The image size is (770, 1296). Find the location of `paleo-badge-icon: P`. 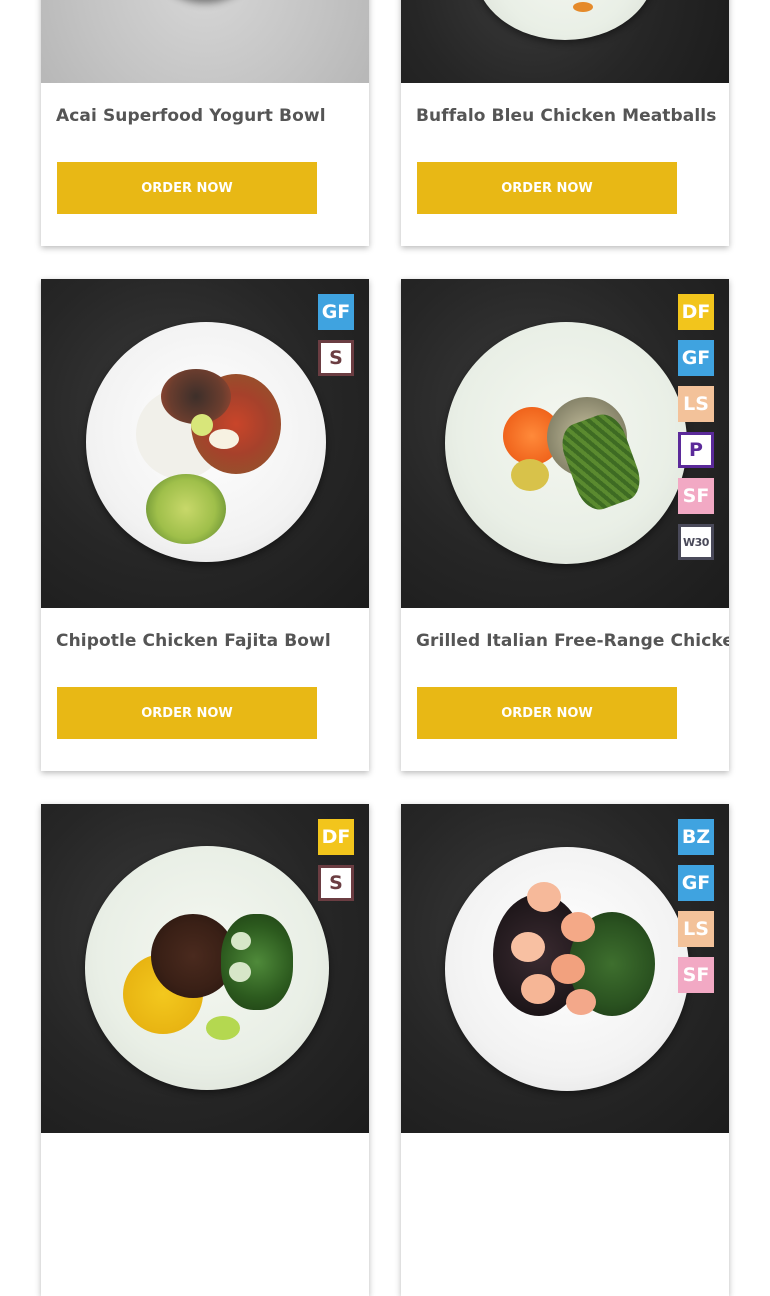

paleo-badge-icon: P is located at coordinates (696, 450).